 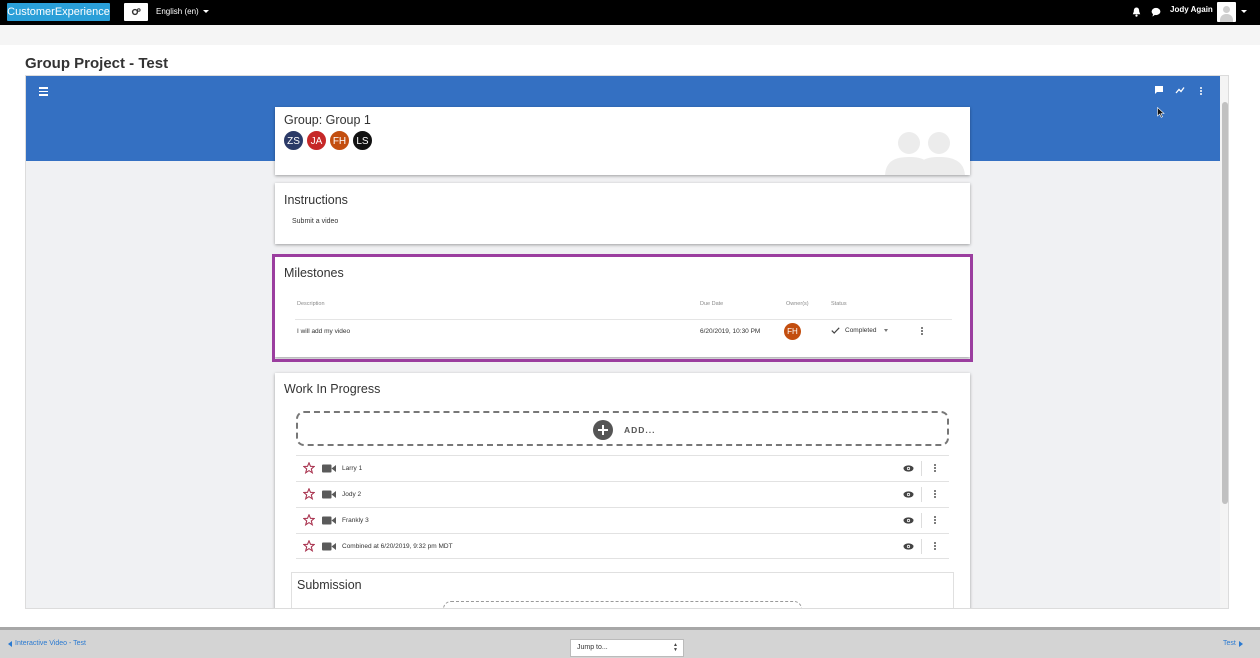 I want to click on select-arrows-icon: ▲ ▼, so click(x=675, y=647).